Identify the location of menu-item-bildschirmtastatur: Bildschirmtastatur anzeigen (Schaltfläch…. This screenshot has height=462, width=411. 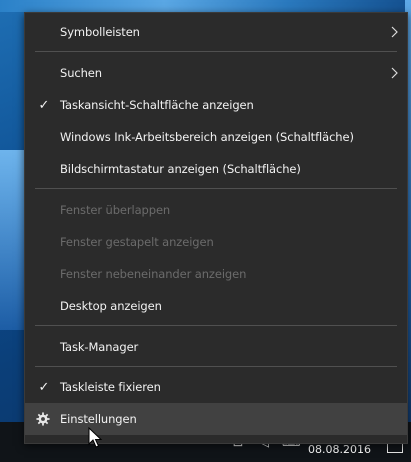
(216, 169).